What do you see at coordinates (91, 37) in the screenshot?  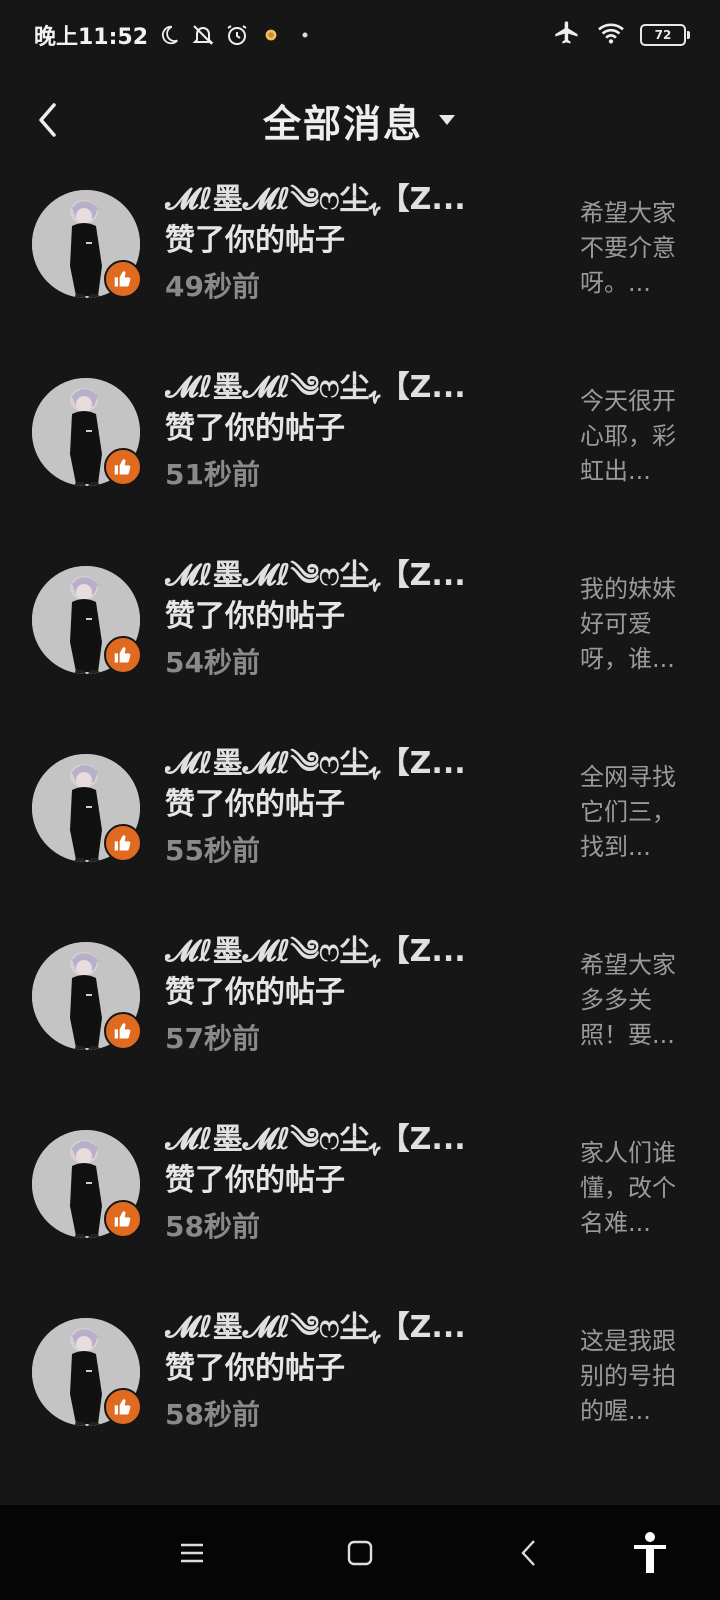 I see `clock: 晚上11:52` at bounding box center [91, 37].